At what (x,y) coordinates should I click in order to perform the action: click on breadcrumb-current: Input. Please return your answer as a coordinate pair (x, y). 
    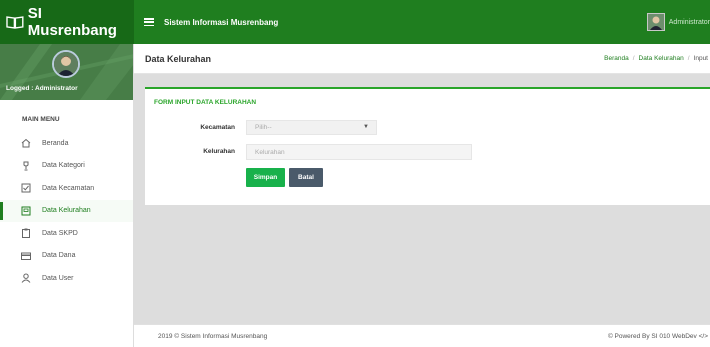
    Looking at the image, I should click on (700, 58).